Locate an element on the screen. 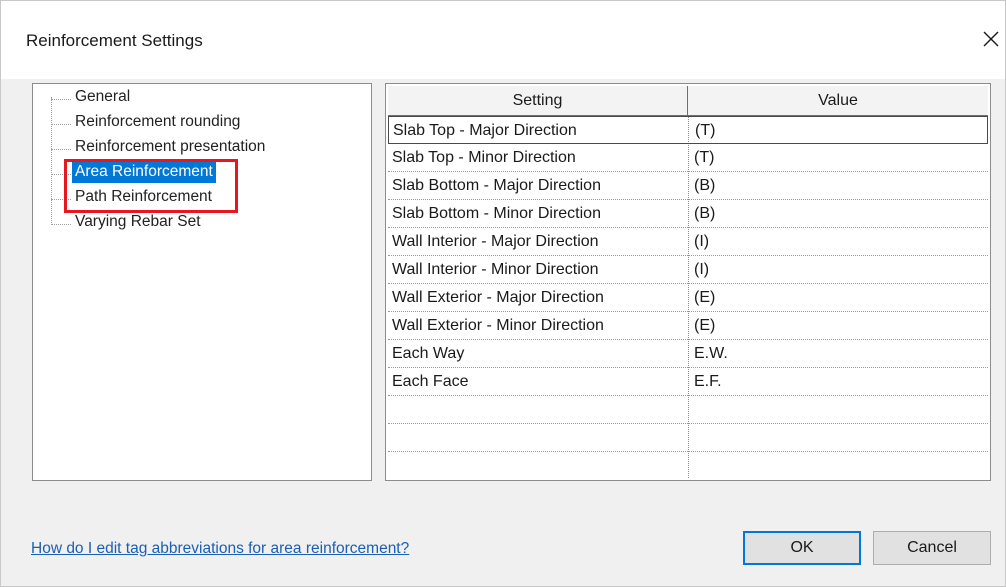 The width and height of the screenshot is (1006, 587). table-row: Slab Bottom - Minor Direction (B) is located at coordinates (688, 214).